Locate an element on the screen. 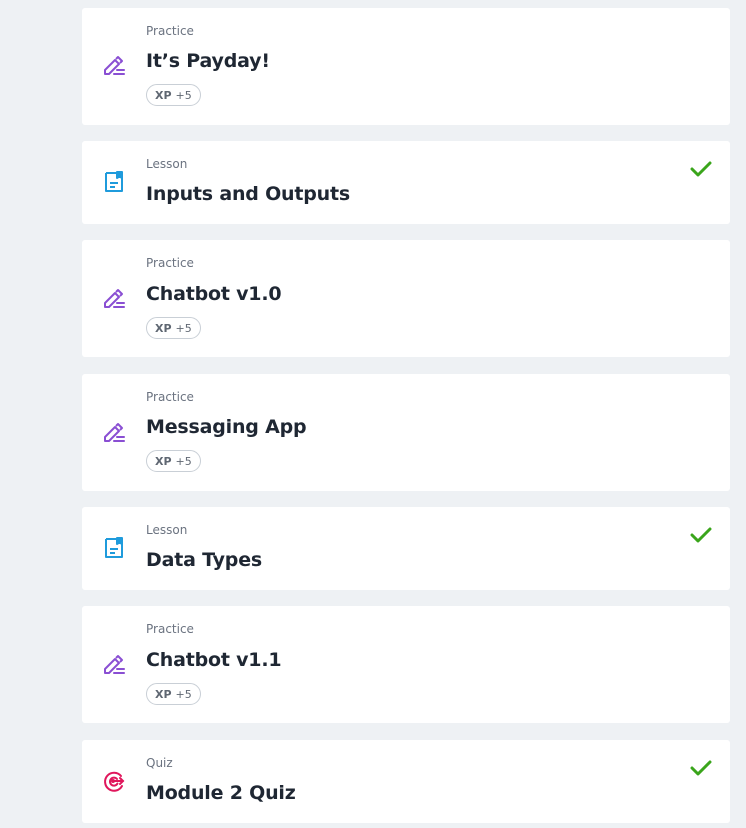  list-item: Practice Chatbot v1.1 XP +5 is located at coordinates (406, 664).